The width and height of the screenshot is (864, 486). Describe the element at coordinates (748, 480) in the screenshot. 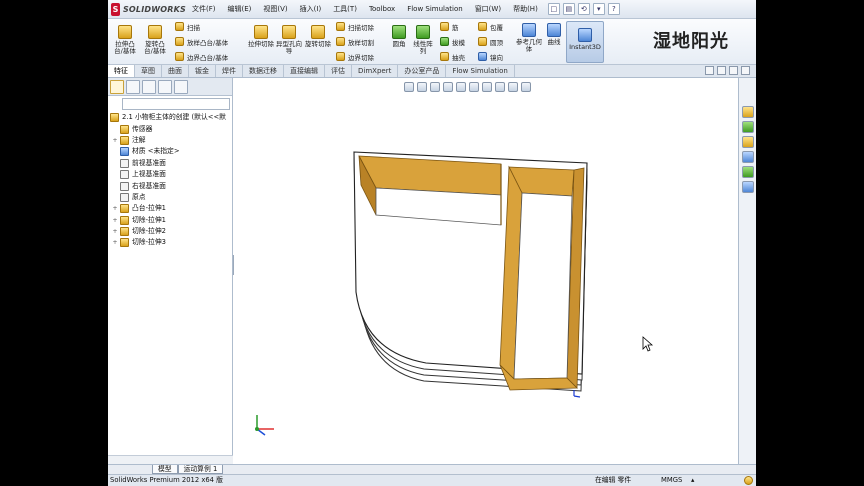

I see `rebuild-icon` at that location.